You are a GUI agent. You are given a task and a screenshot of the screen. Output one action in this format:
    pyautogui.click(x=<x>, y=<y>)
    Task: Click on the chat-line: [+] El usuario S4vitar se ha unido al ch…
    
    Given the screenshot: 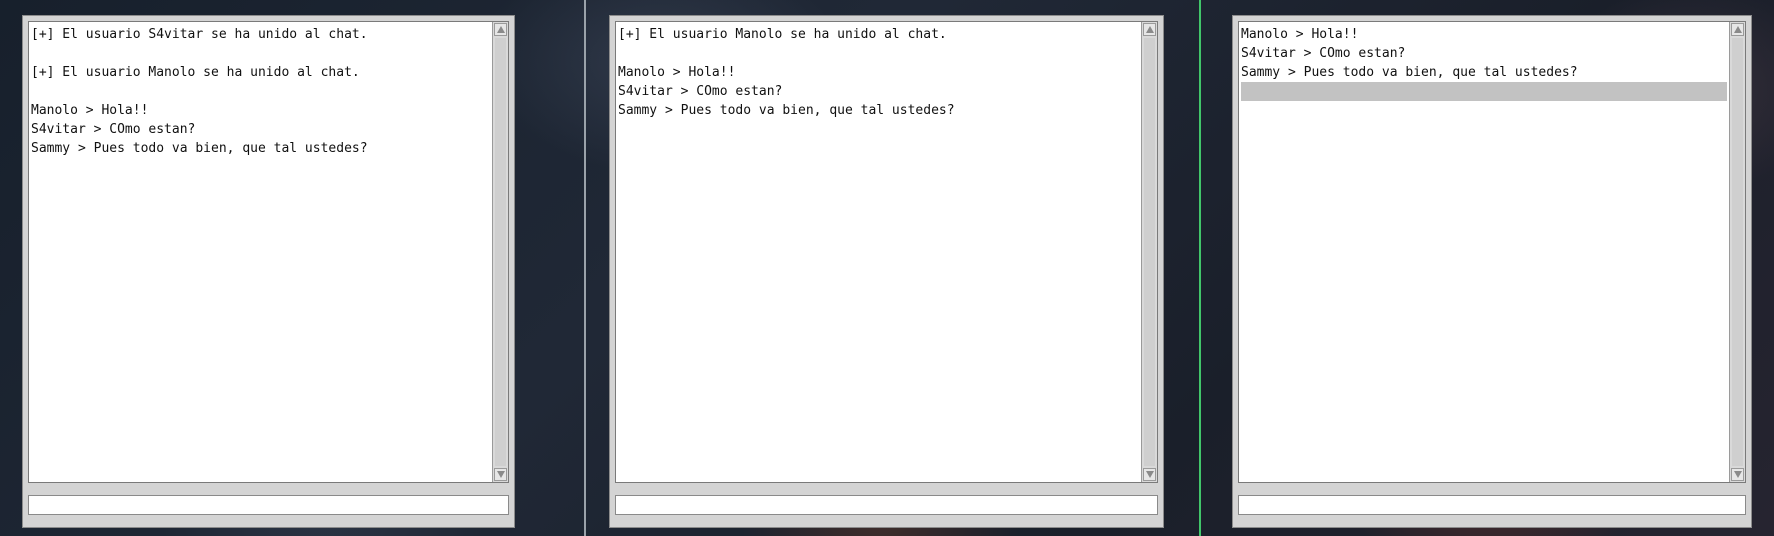 What is the action you would take?
    pyautogui.click(x=199, y=34)
    